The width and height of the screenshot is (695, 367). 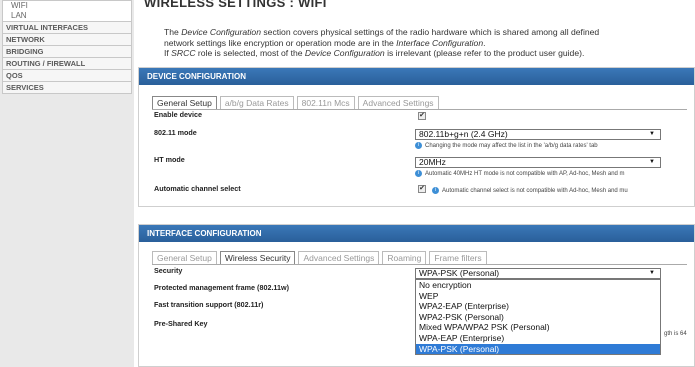 I want to click on tab-80211n-mcs: 802.11n Mcs, so click(x=325, y=102).